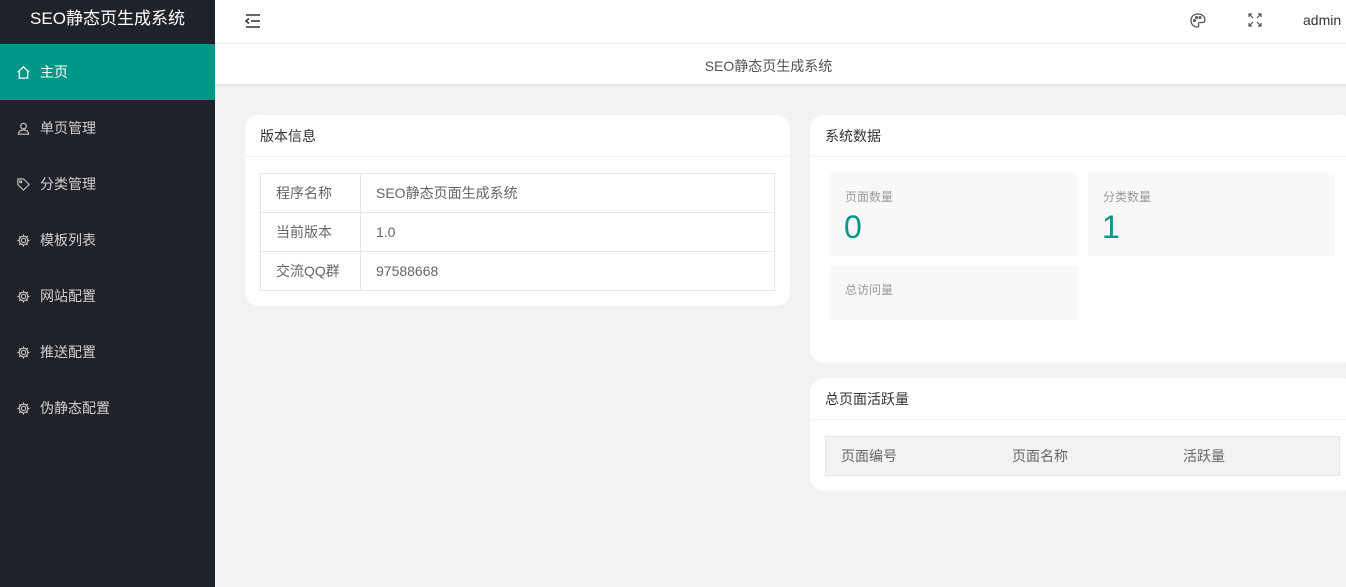 This screenshot has width=1346, height=587. I want to click on sidebar-item-label: 主页, so click(54, 72).